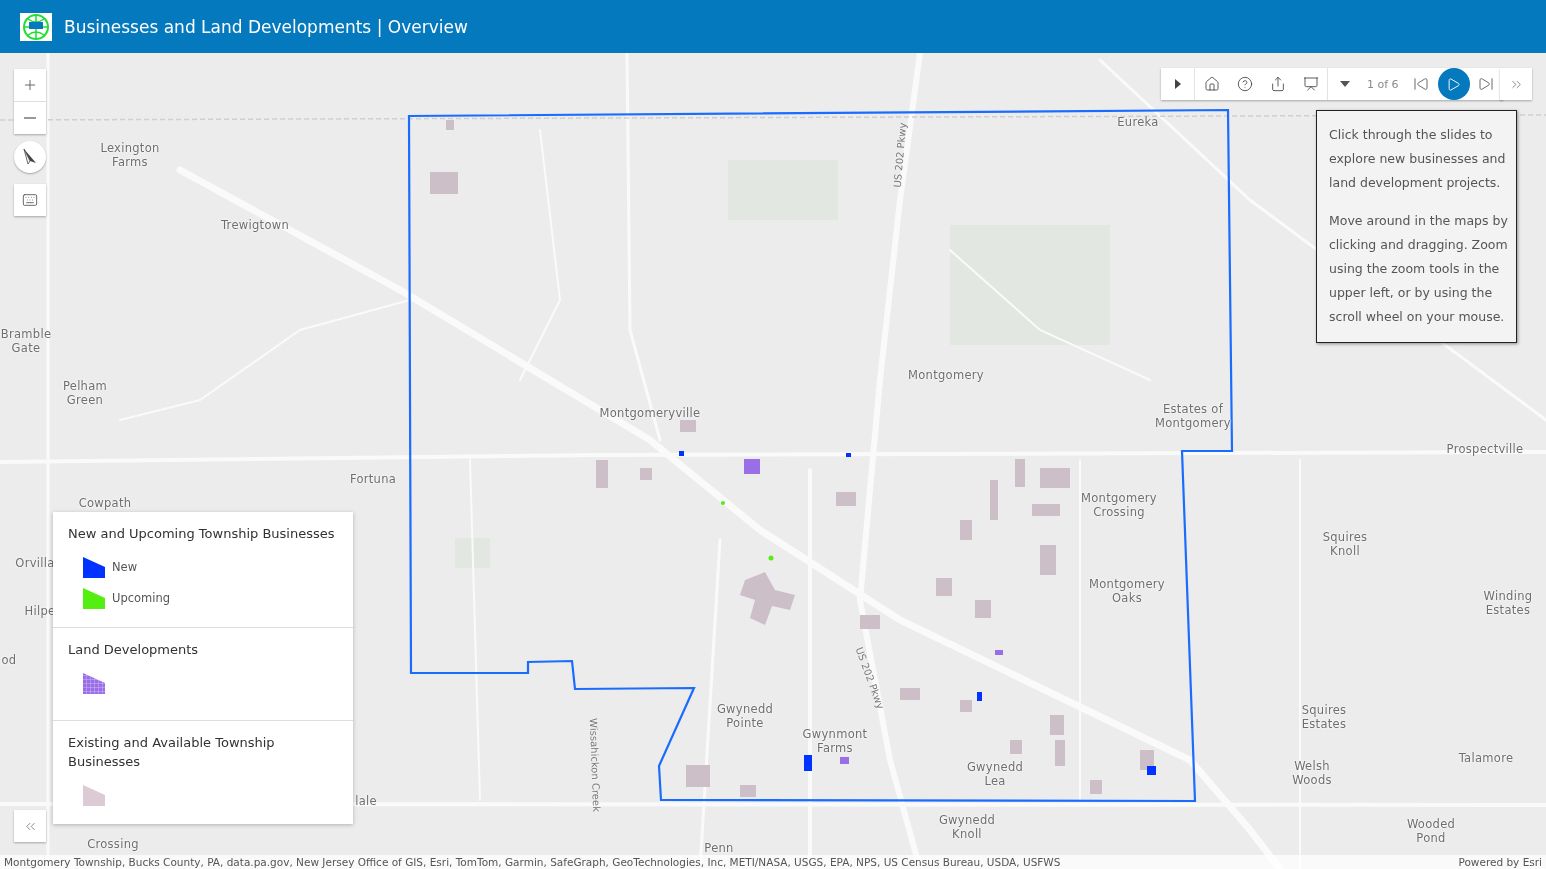 The width and height of the screenshot is (1546, 869). What do you see at coordinates (745, 716) in the screenshot?
I see `place-label: Gwynedd Pointe` at bounding box center [745, 716].